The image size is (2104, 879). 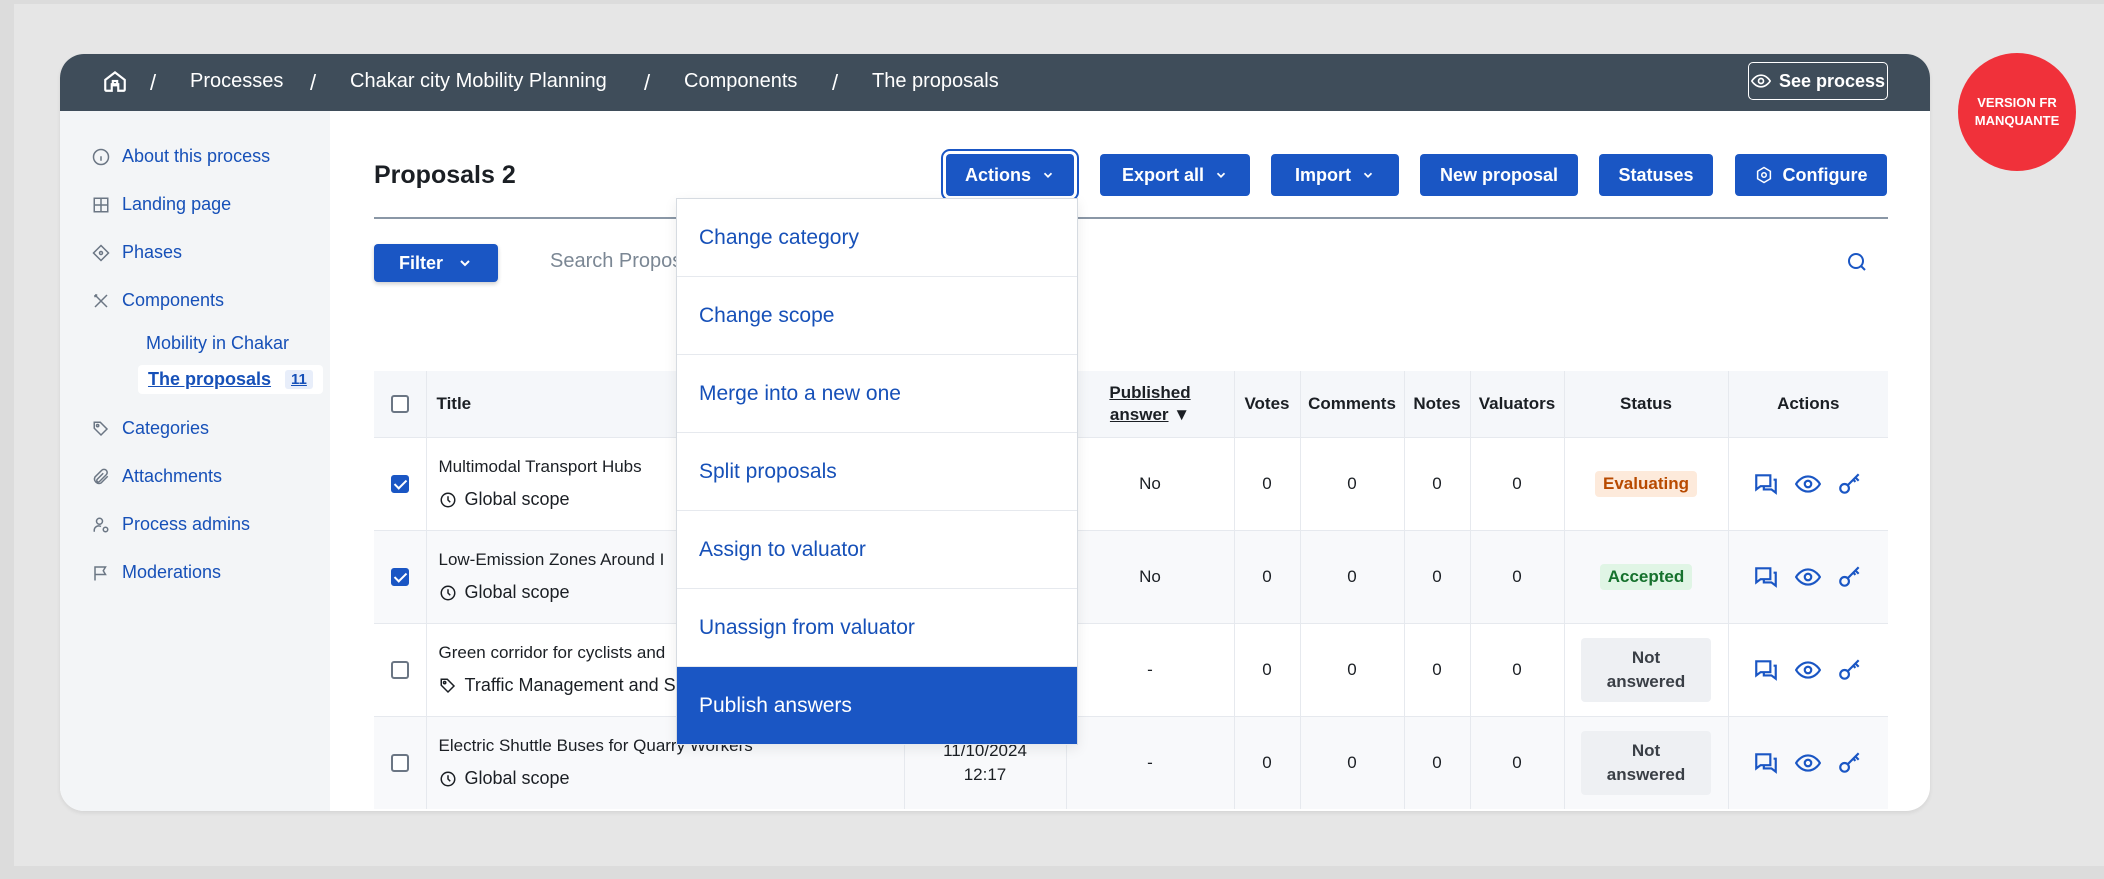 I want to click on menu-item-change-scope: Change scope, so click(x=877, y=316).